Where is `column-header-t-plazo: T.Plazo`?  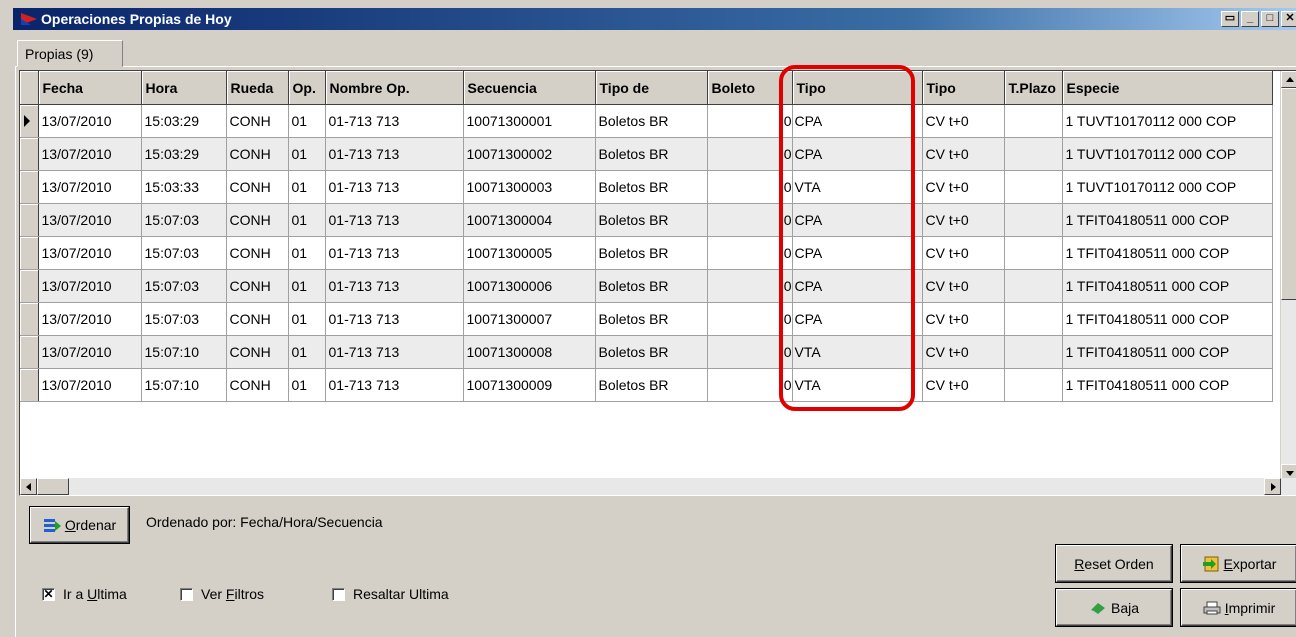 column-header-t-plazo: T.Plazo is located at coordinates (1033, 88).